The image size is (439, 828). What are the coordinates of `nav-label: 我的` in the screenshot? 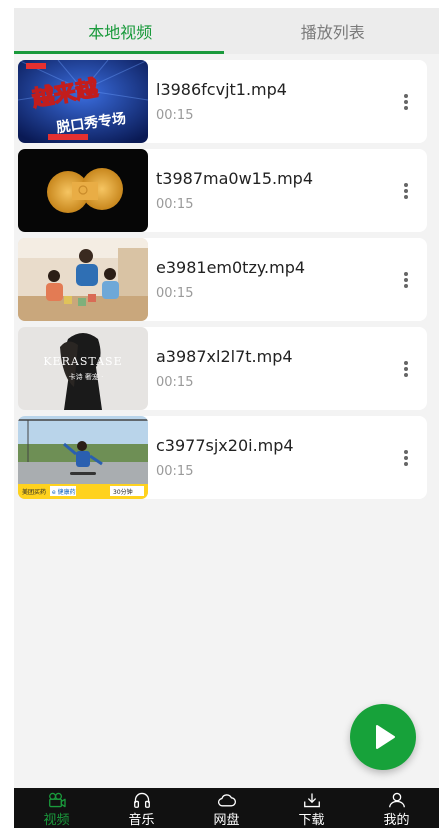 It's located at (396, 820).